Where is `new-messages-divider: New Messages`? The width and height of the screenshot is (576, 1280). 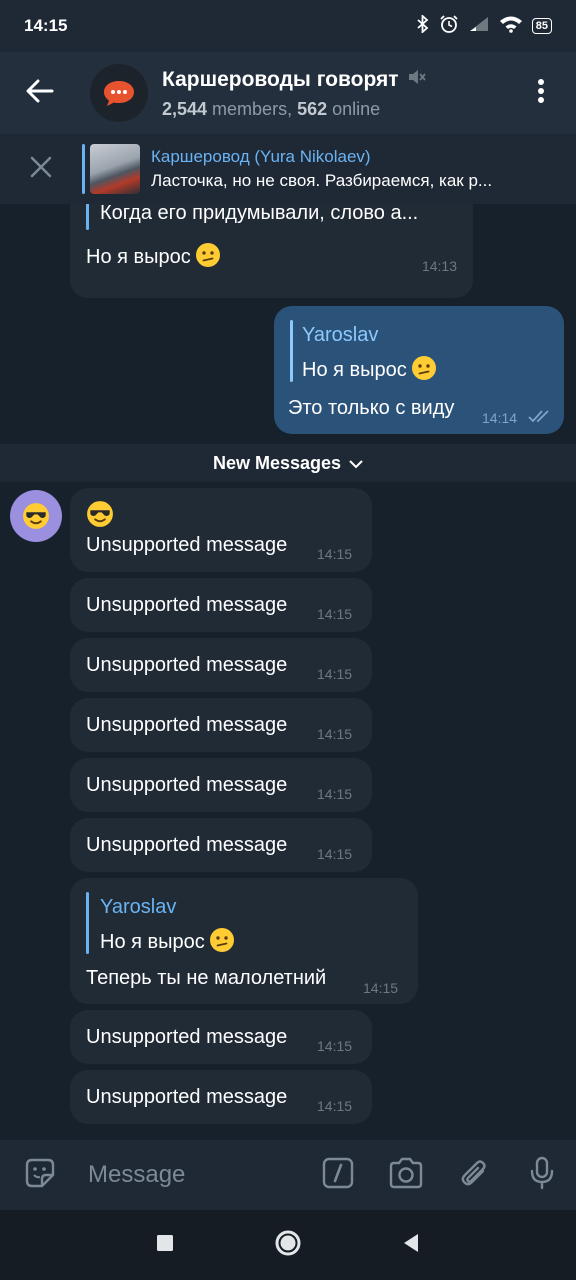 new-messages-divider: New Messages is located at coordinates (288, 463).